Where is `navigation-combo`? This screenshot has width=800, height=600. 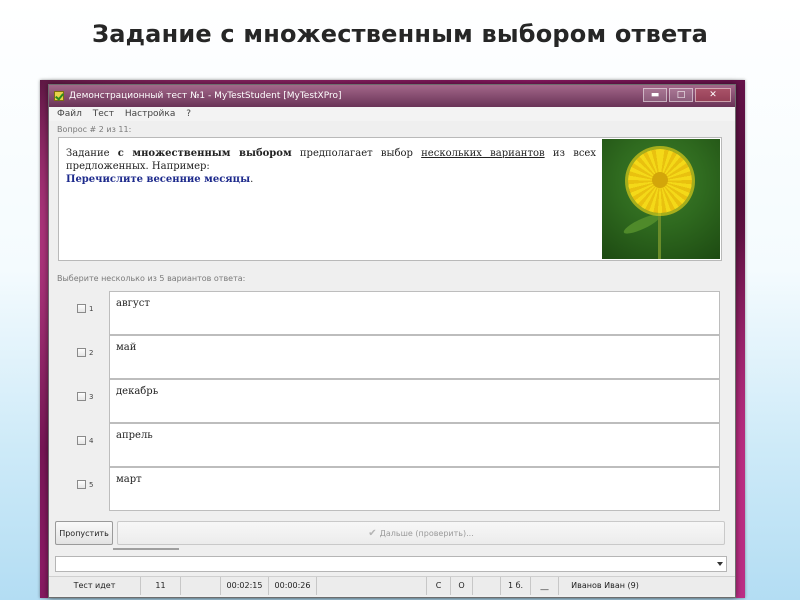 navigation-combo is located at coordinates (391, 564).